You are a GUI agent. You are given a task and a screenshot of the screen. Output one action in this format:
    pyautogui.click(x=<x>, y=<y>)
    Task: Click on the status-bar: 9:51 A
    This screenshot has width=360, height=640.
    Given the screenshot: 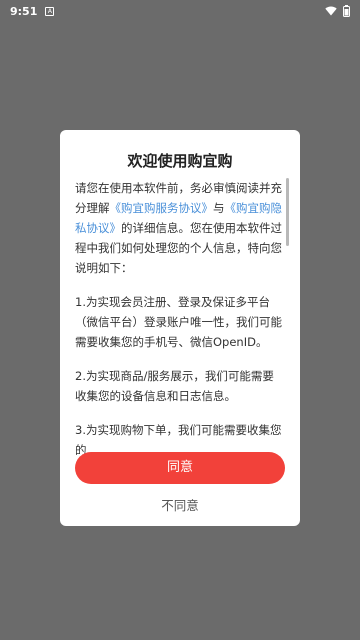 What is the action you would take?
    pyautogui.click(x=180, y=11)
    